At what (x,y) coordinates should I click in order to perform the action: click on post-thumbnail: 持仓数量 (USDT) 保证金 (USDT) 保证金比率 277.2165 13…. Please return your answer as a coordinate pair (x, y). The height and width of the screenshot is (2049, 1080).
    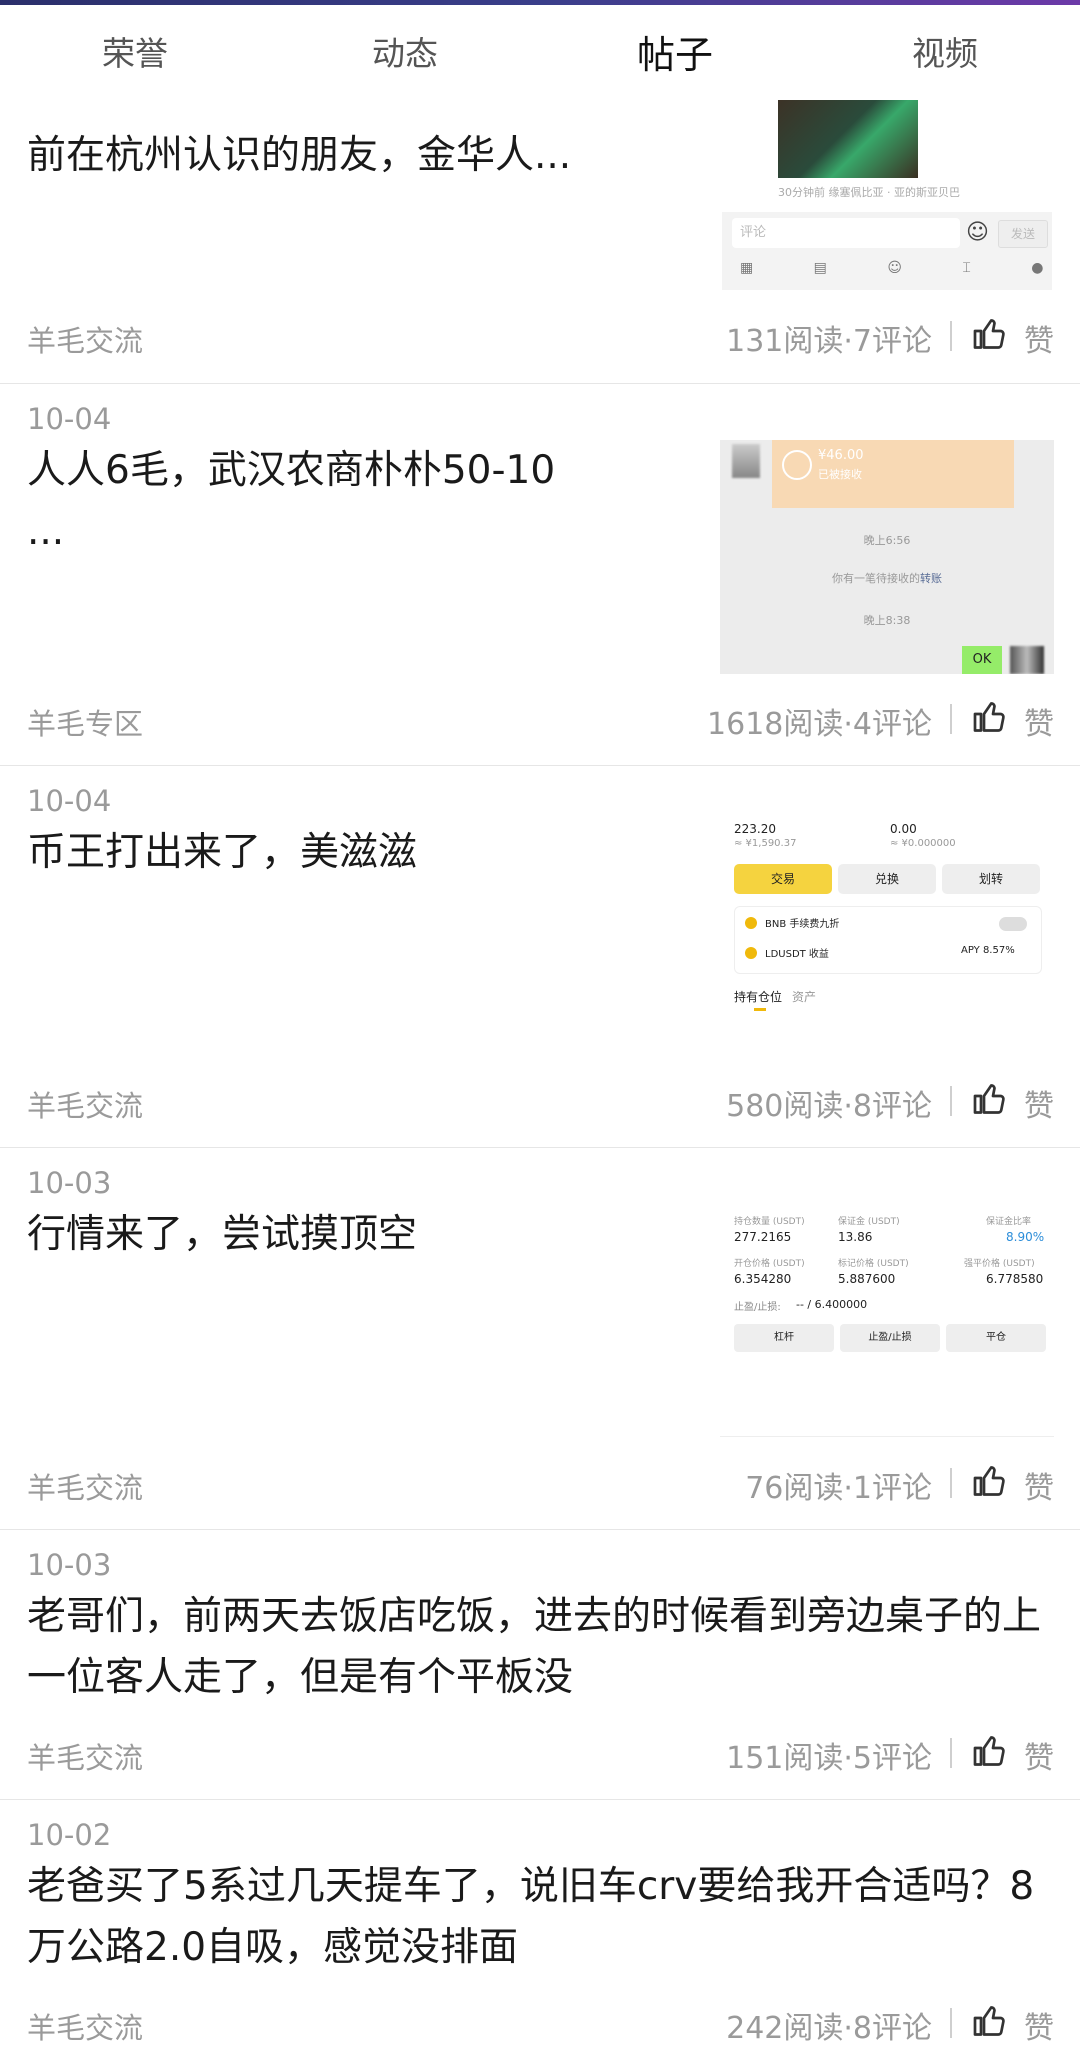
    Looking at the image, I should click on (887, 1321).